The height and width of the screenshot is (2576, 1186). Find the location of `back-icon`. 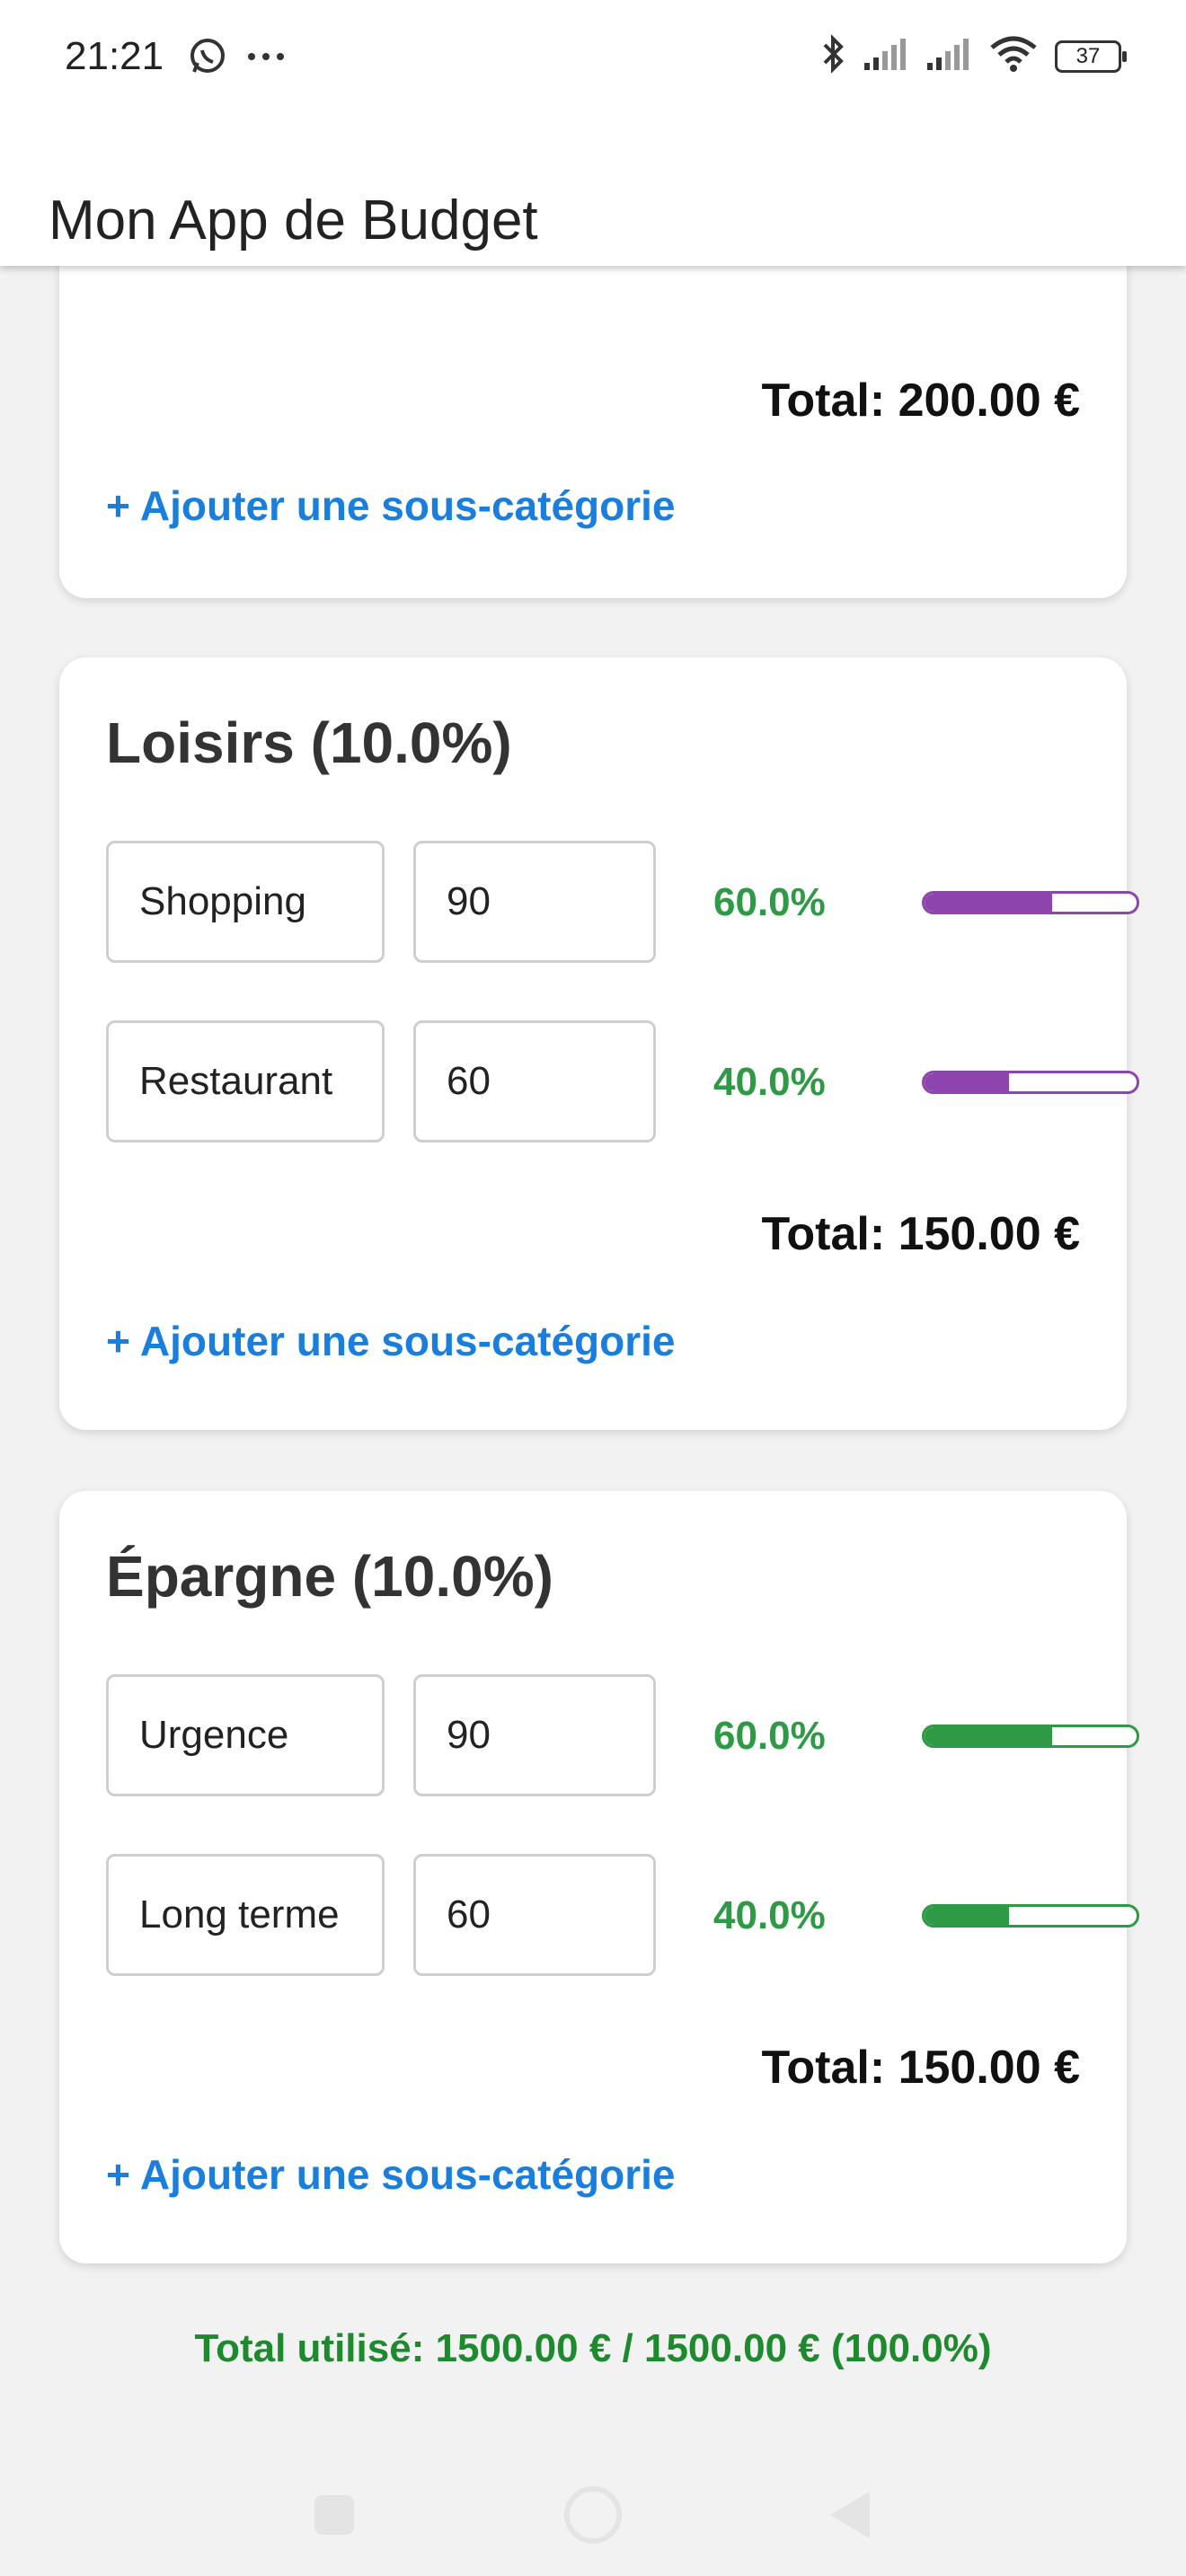

back-icon is located at coordinates (850, 2515).